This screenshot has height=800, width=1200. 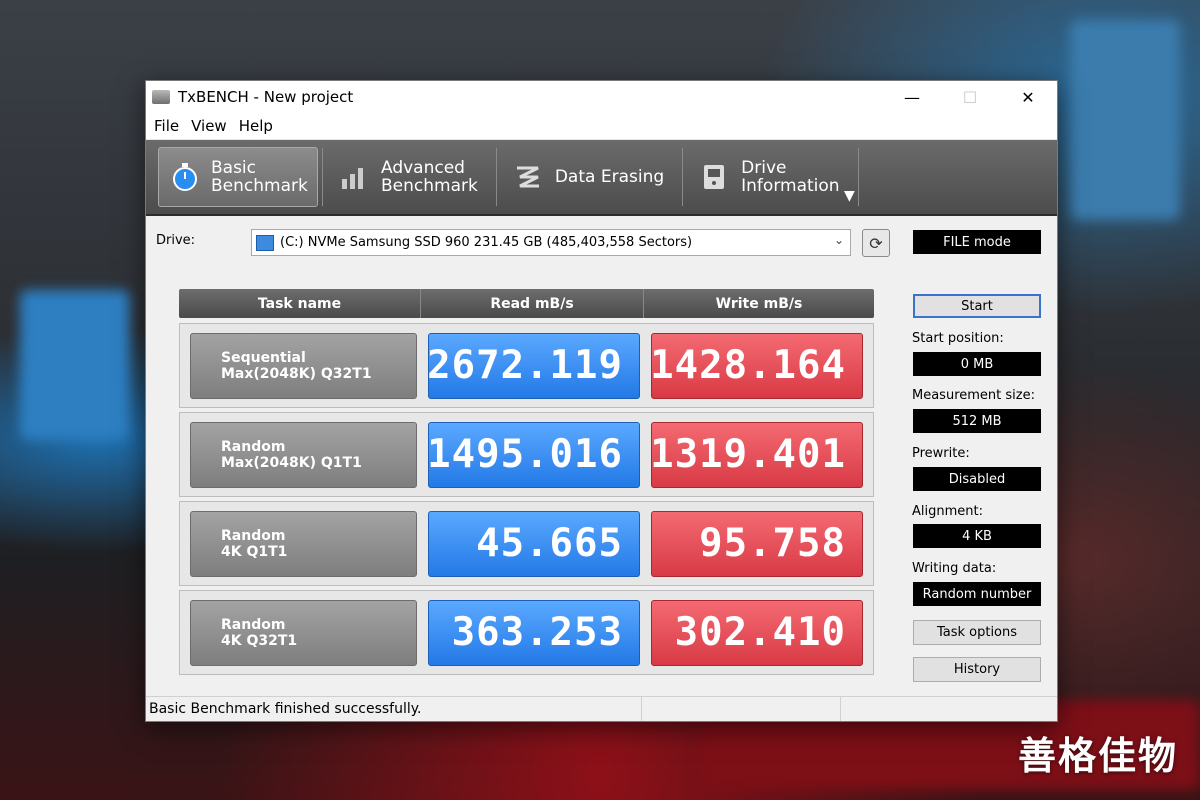 What do you see at coordinates (912, 97) in the screenshot?
I see `minimize-button: —` at bounding box center [912, 97].